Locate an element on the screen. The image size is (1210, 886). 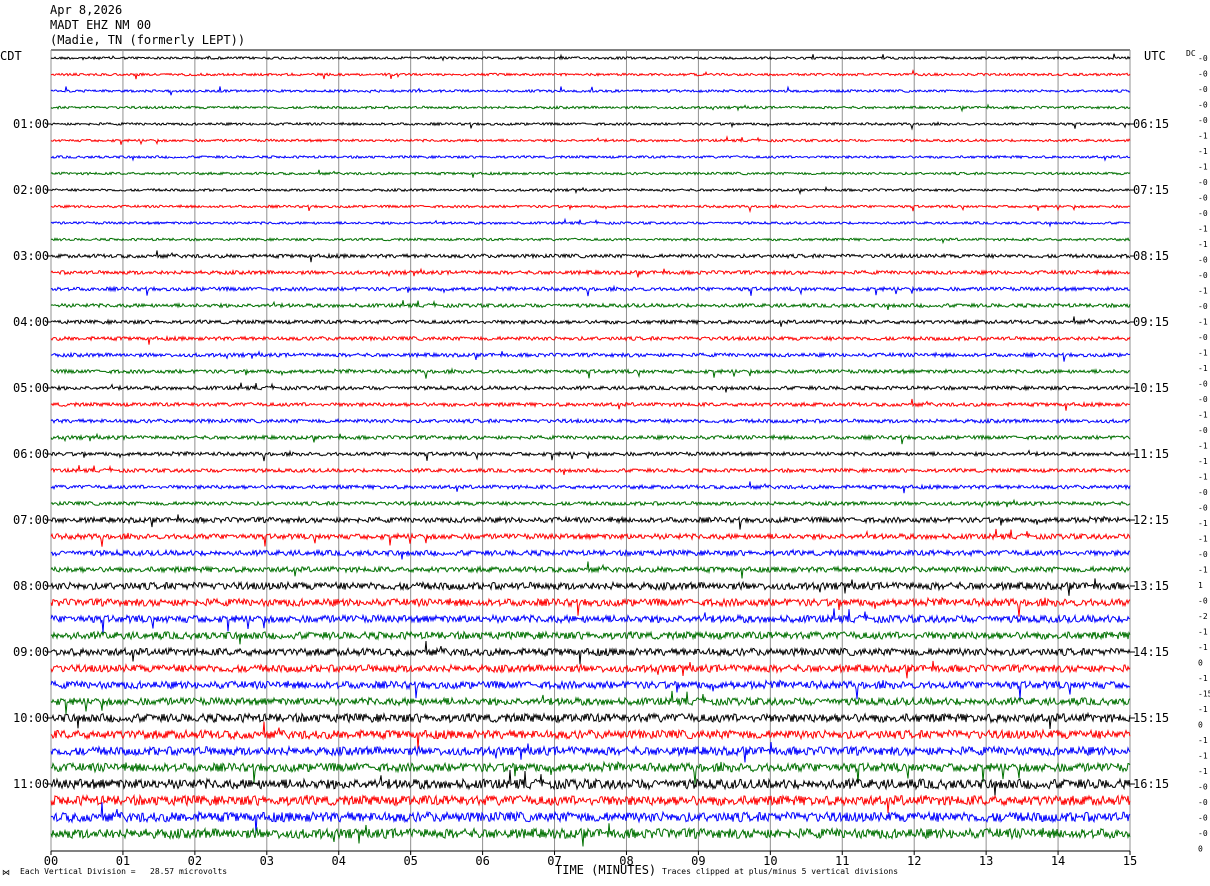
dc-offset-label: -15 is located at coordinates (1204, 694).